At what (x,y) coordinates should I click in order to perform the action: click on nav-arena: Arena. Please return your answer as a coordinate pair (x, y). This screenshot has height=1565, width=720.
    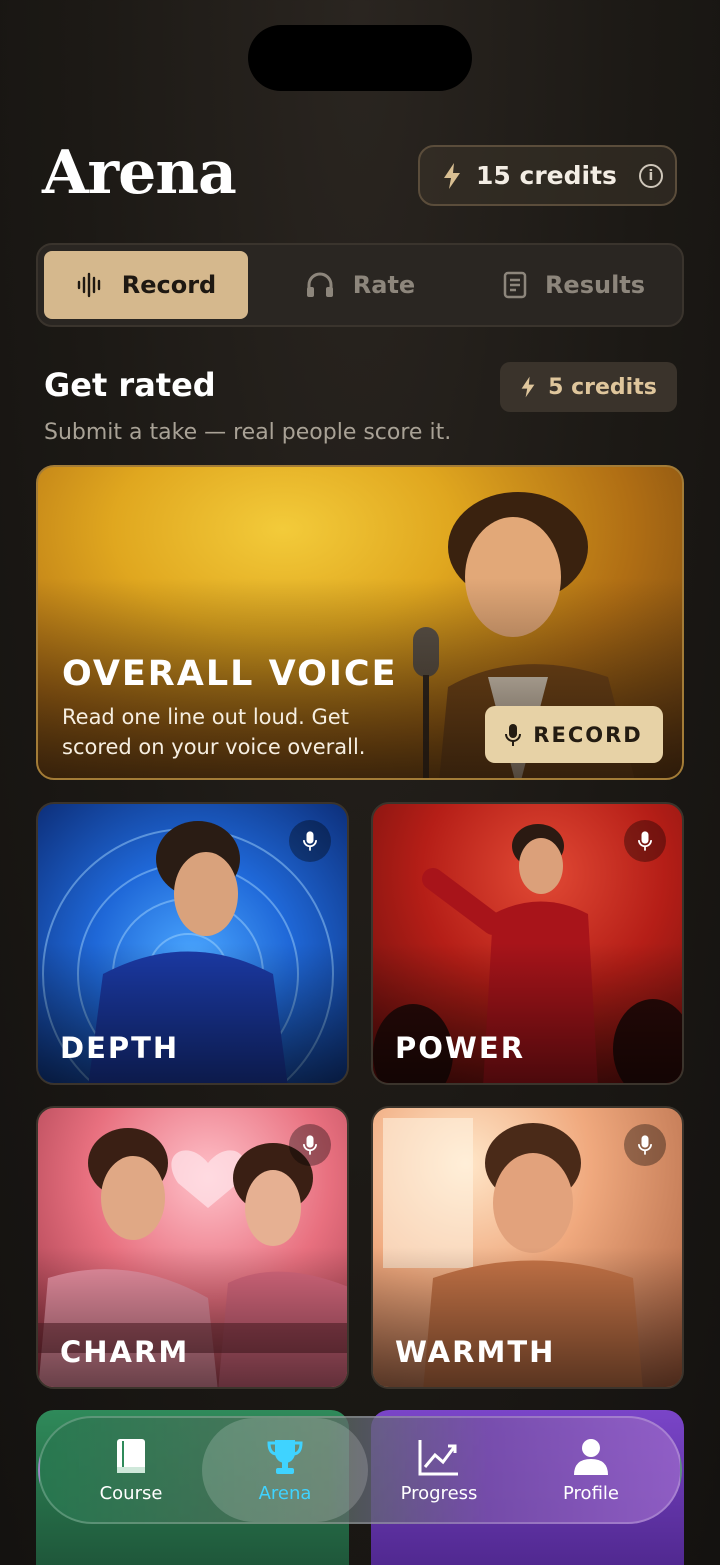
    Looking at the image, I should click on (285, 1470).